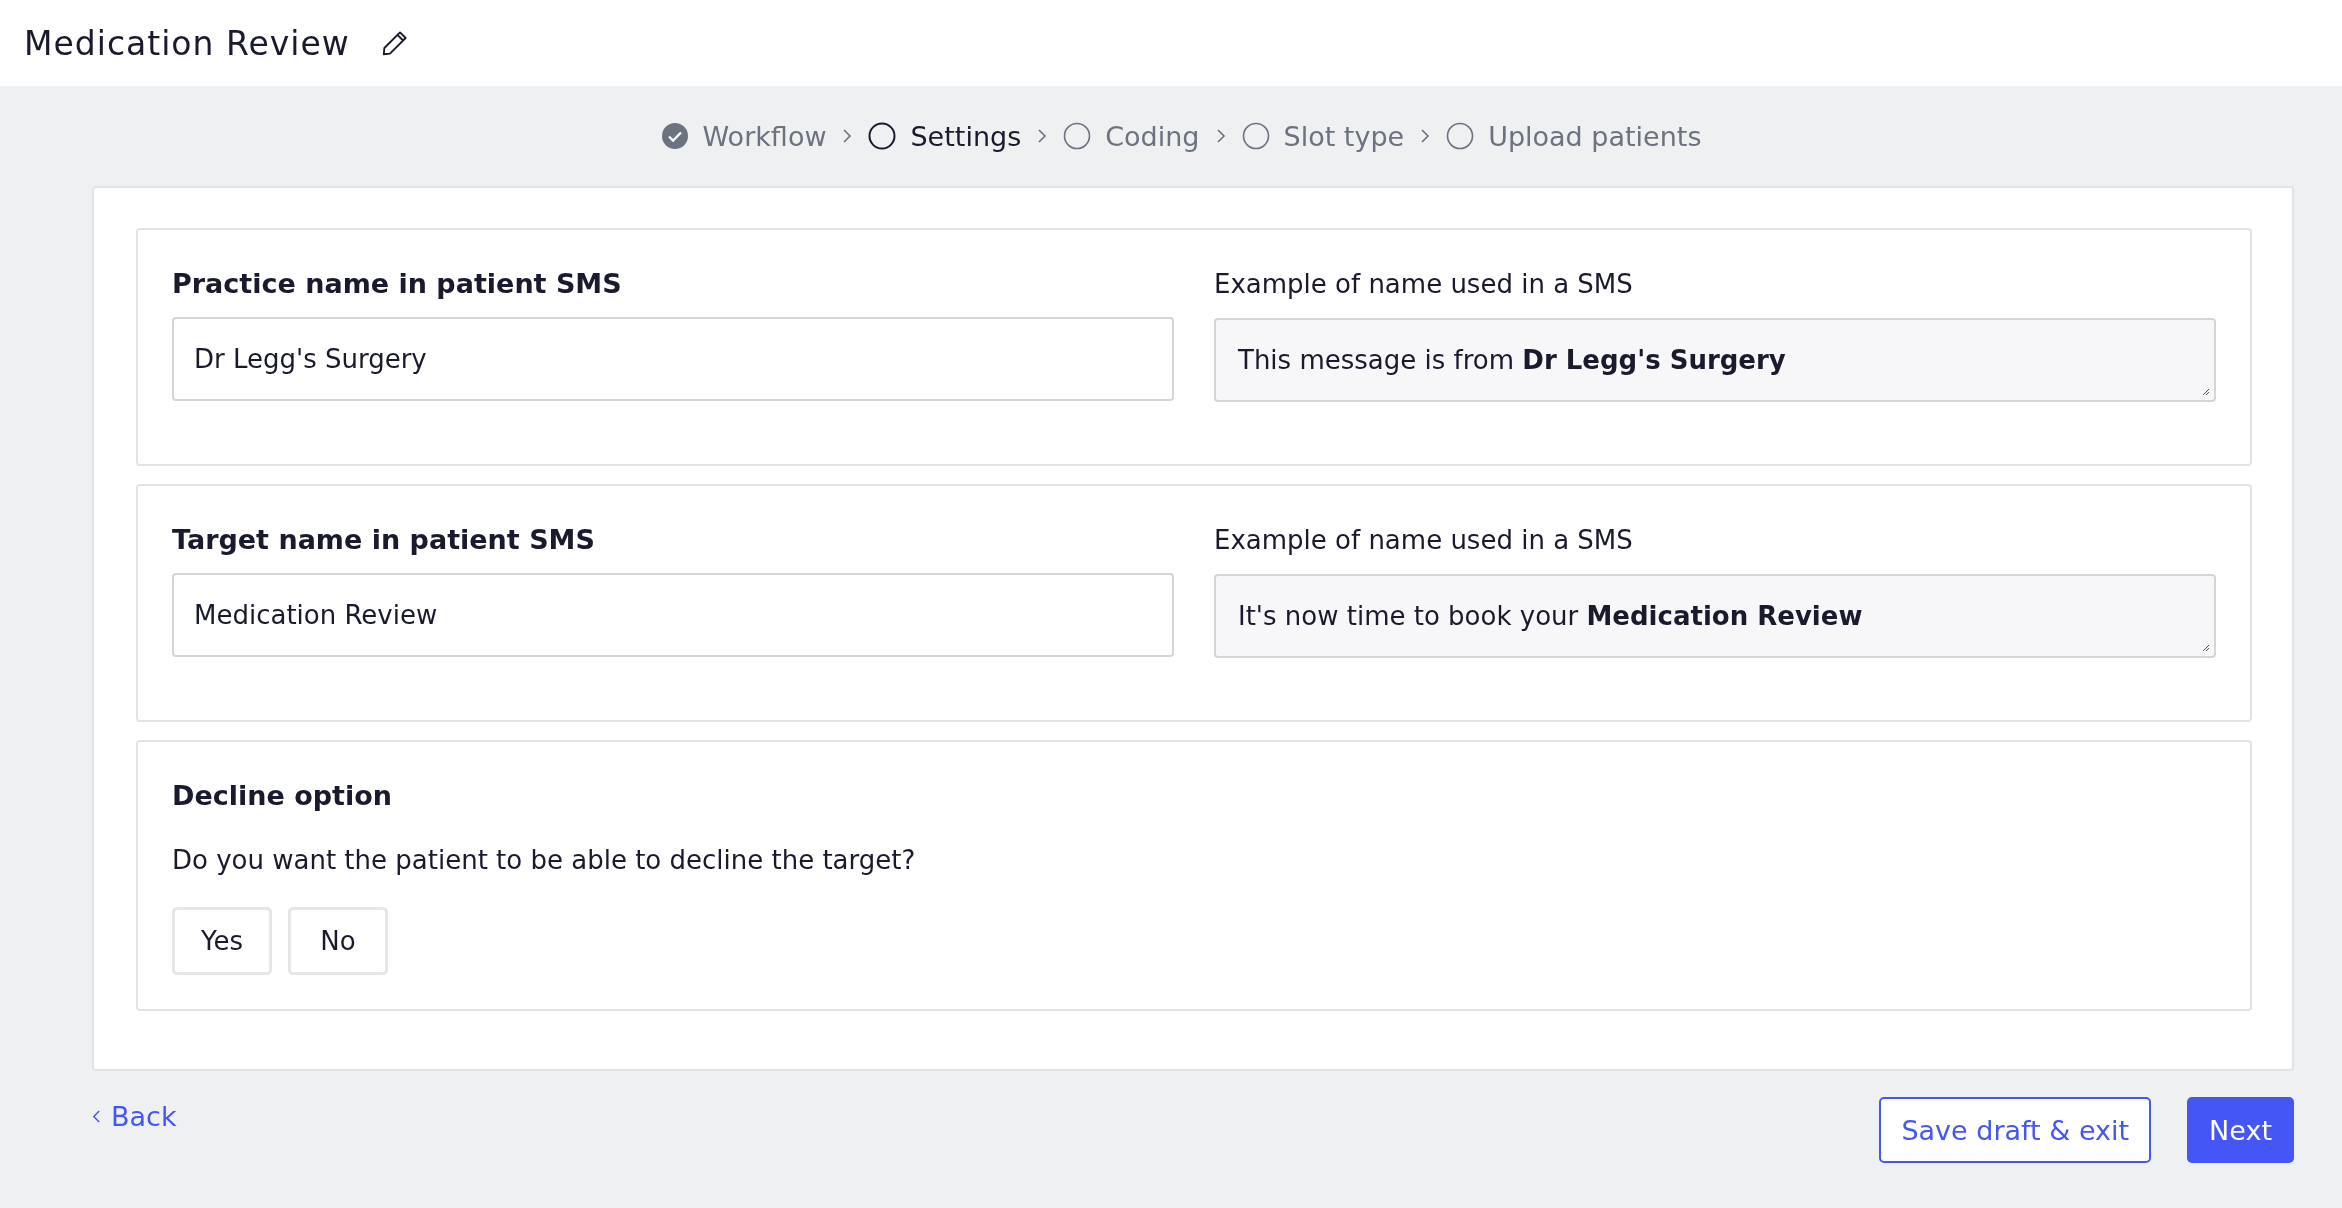 This screenshot has height=1208, width=2342. What do you see at coordinates (134, 1116) in the screenshot?
I see `back-link: Back` at bounding box center [134, 1116].